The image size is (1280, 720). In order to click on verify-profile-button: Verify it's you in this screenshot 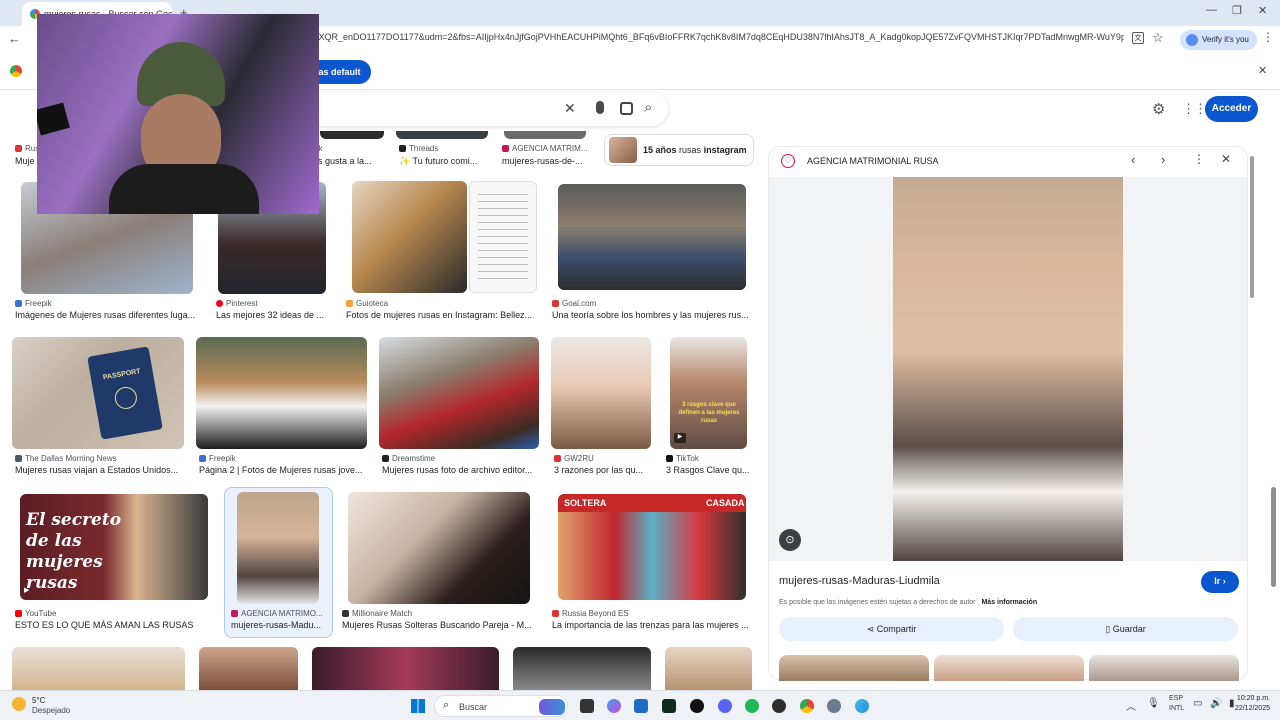, I will do `click(1218, 40)`.